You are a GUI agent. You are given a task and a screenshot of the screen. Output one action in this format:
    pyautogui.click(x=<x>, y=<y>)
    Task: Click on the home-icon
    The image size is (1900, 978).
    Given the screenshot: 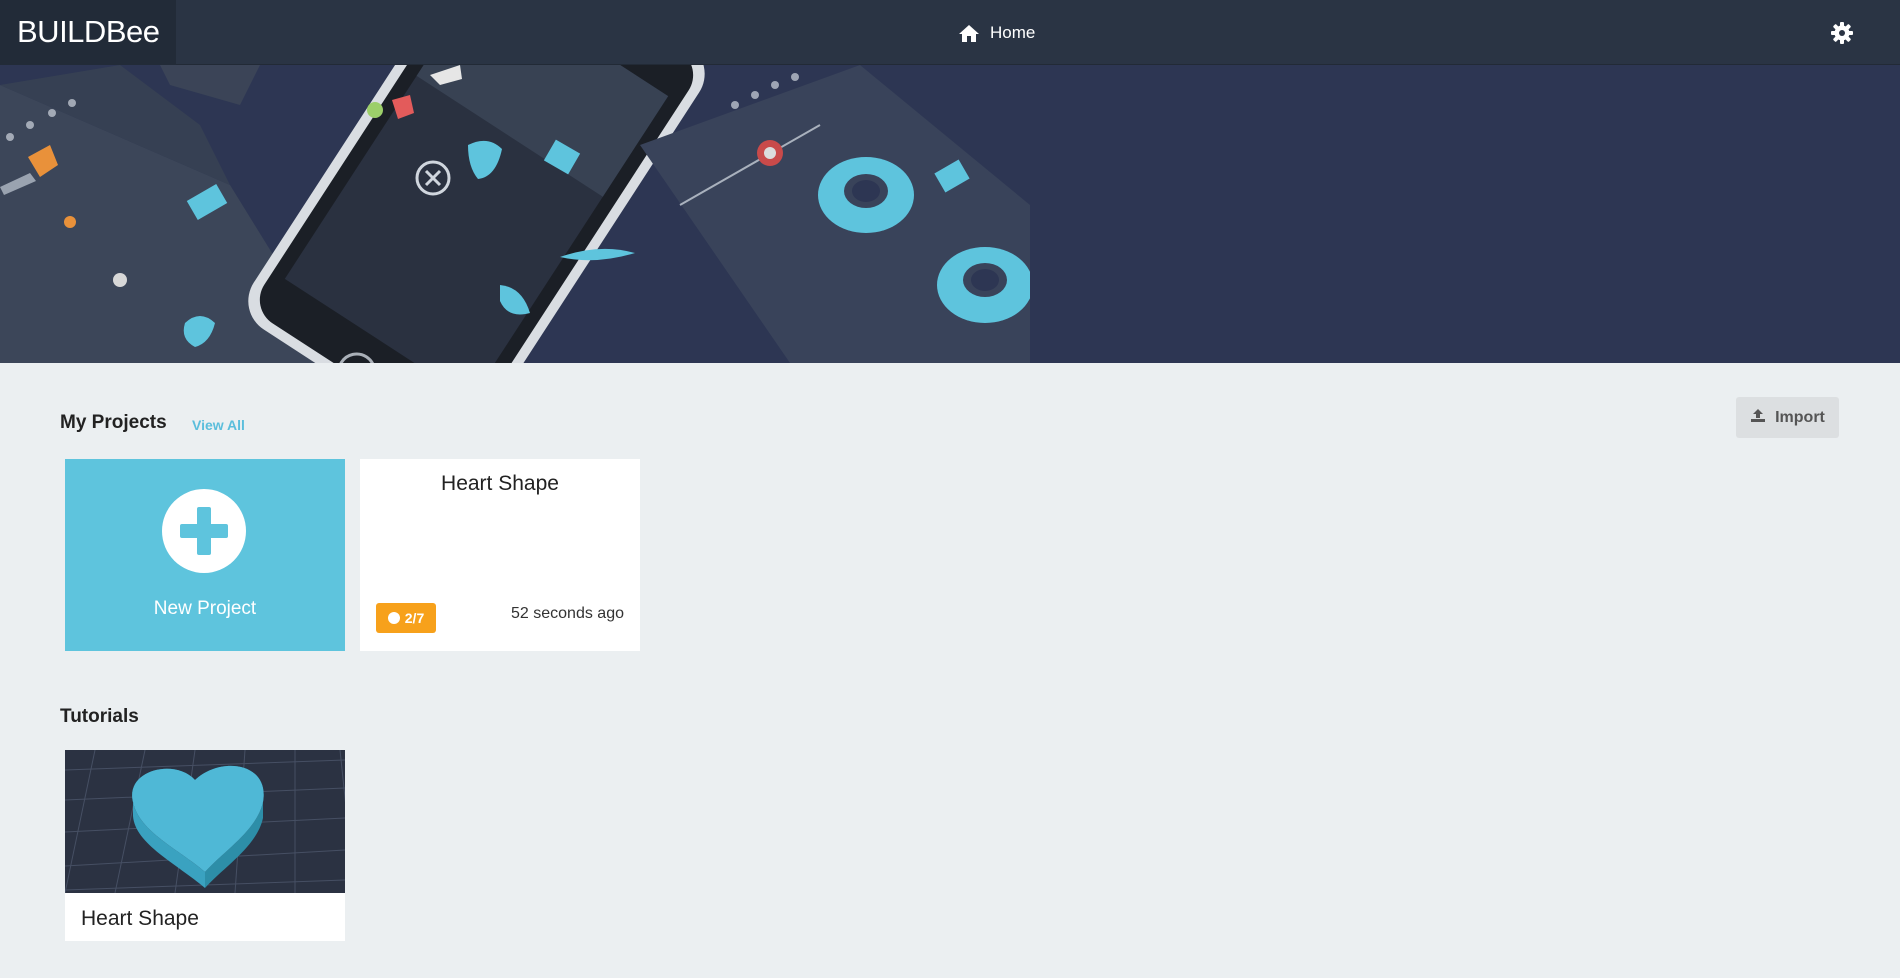 What is the action you would take?
    pyautogui.click(x=969, y=33)
    